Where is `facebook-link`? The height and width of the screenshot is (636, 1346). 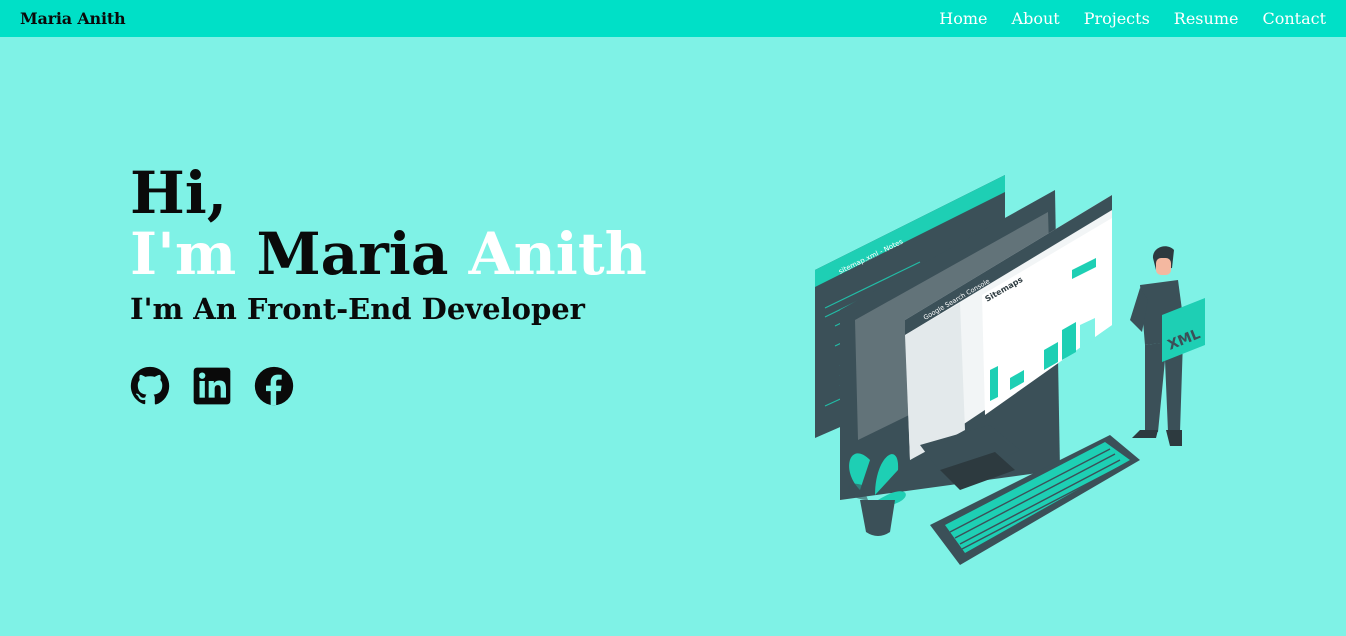
facebook-link is located at coordinates (274, 386).